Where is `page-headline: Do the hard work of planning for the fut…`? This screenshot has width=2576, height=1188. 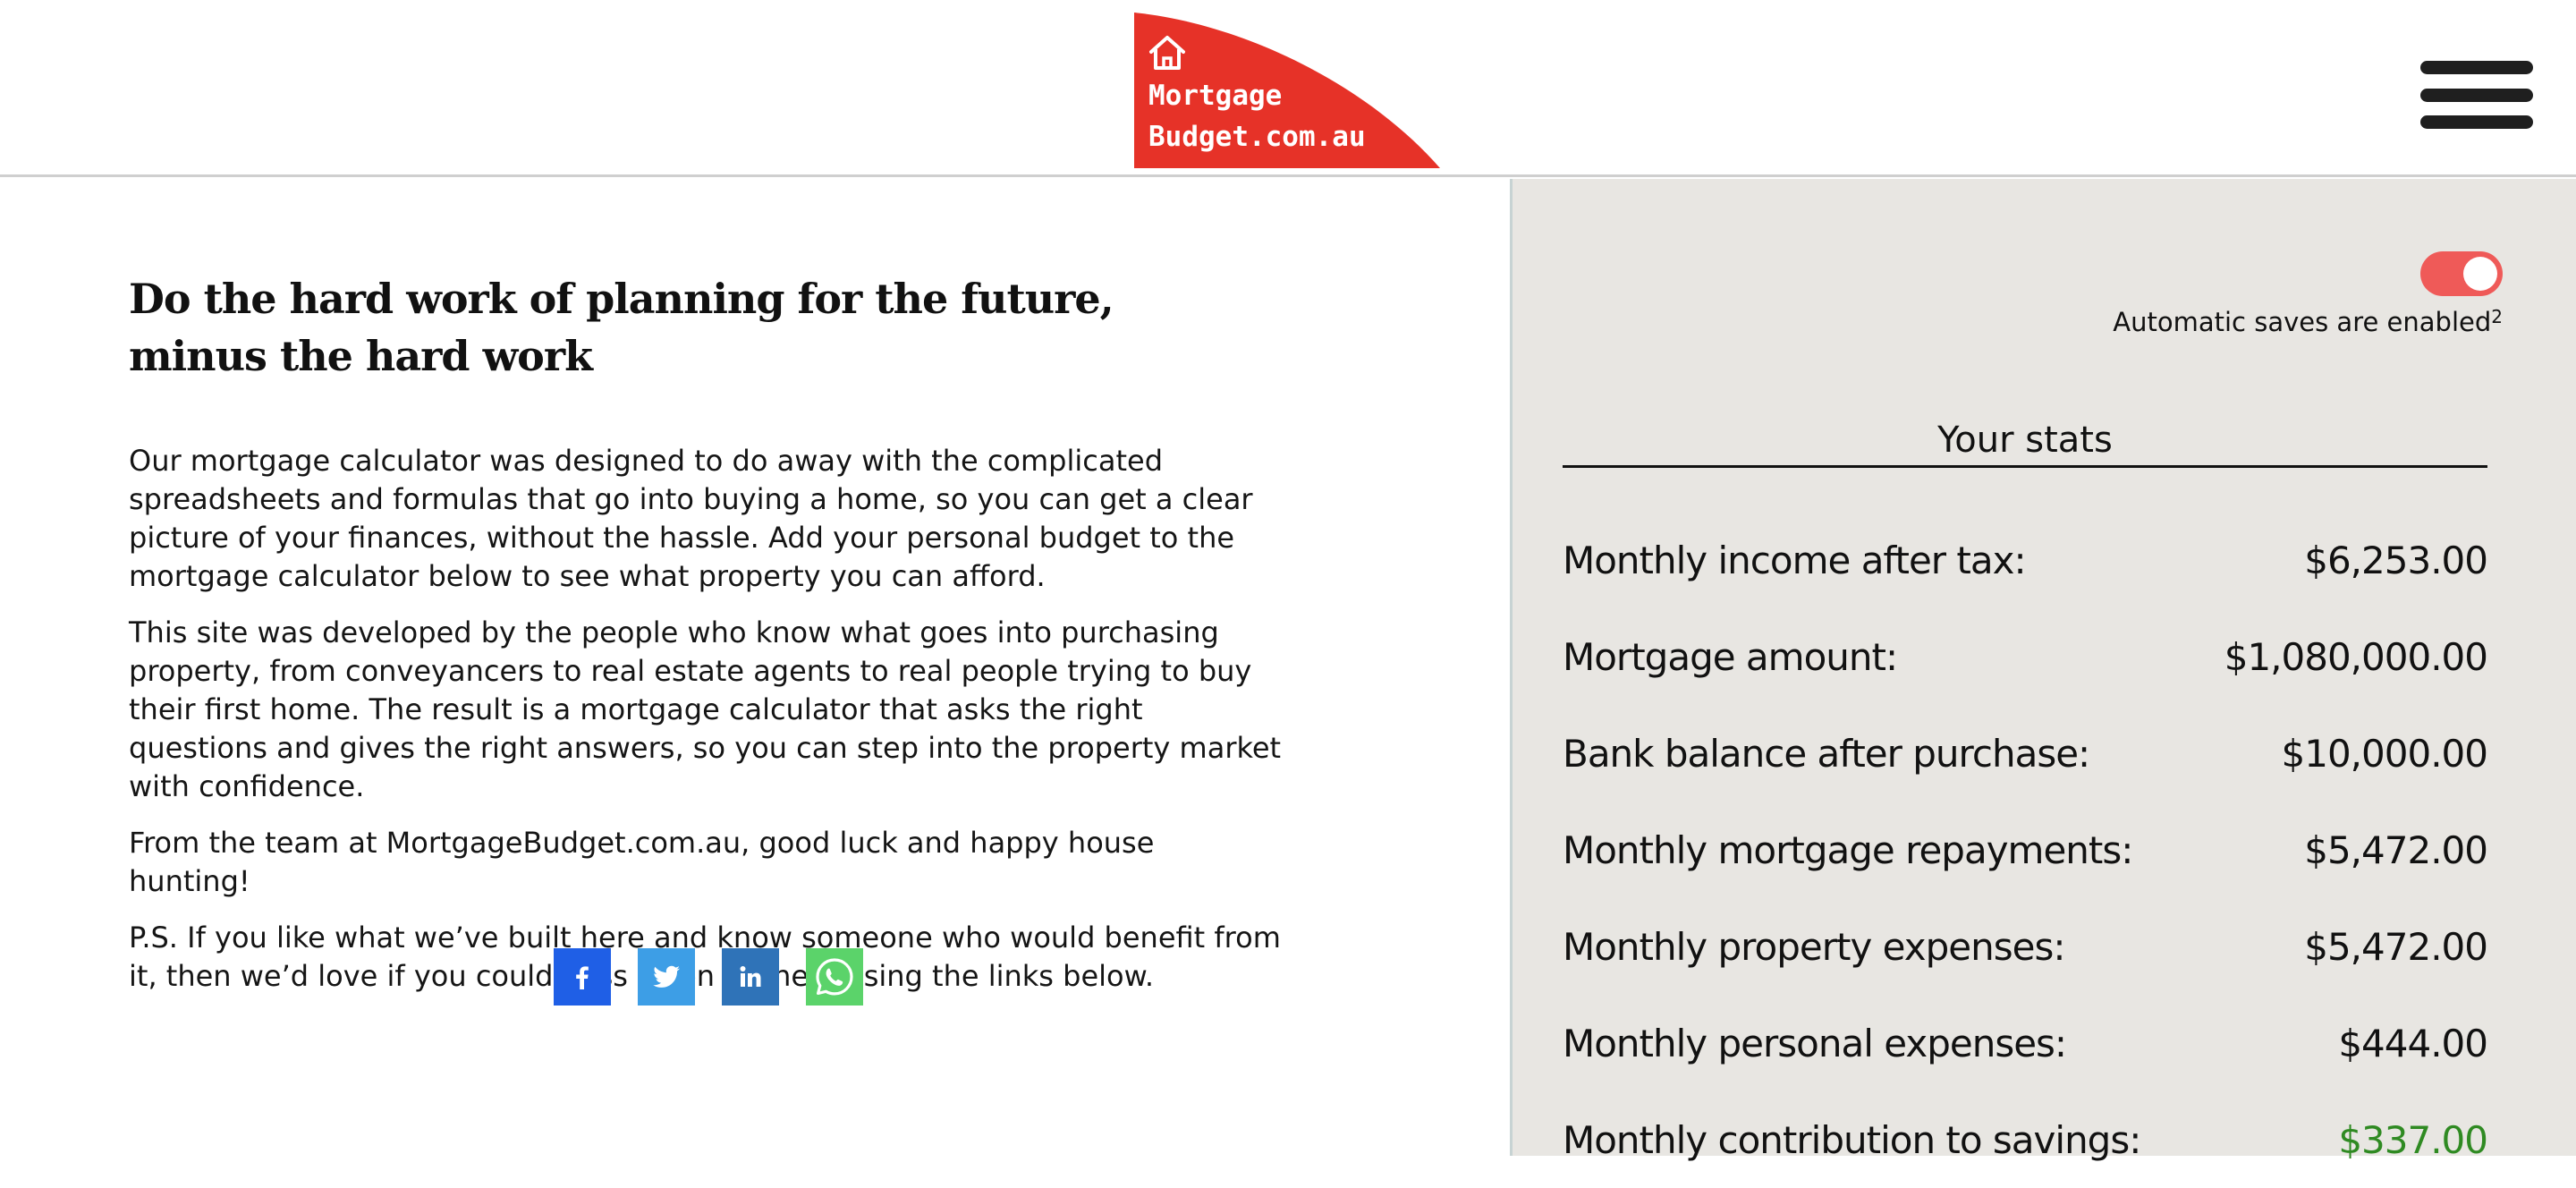
page-headline: Do the hard work of planning for the fut… is located at coordinates (706, 327).